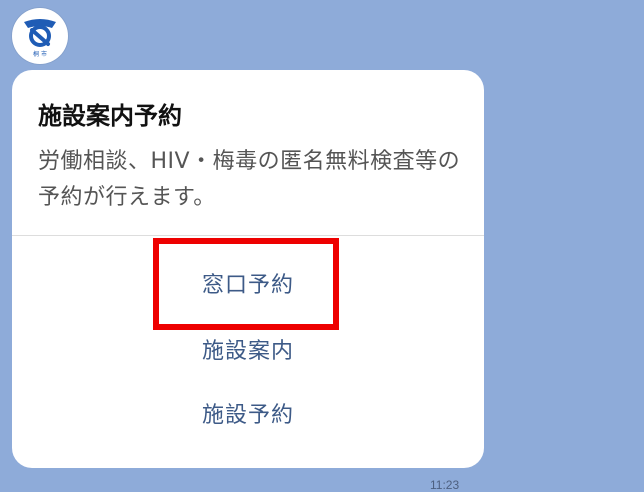  What do you see at coordinates (40, 54) in the screenshot?
I see `avatar-caption: 桐 市` at bounding box center [40, 54].